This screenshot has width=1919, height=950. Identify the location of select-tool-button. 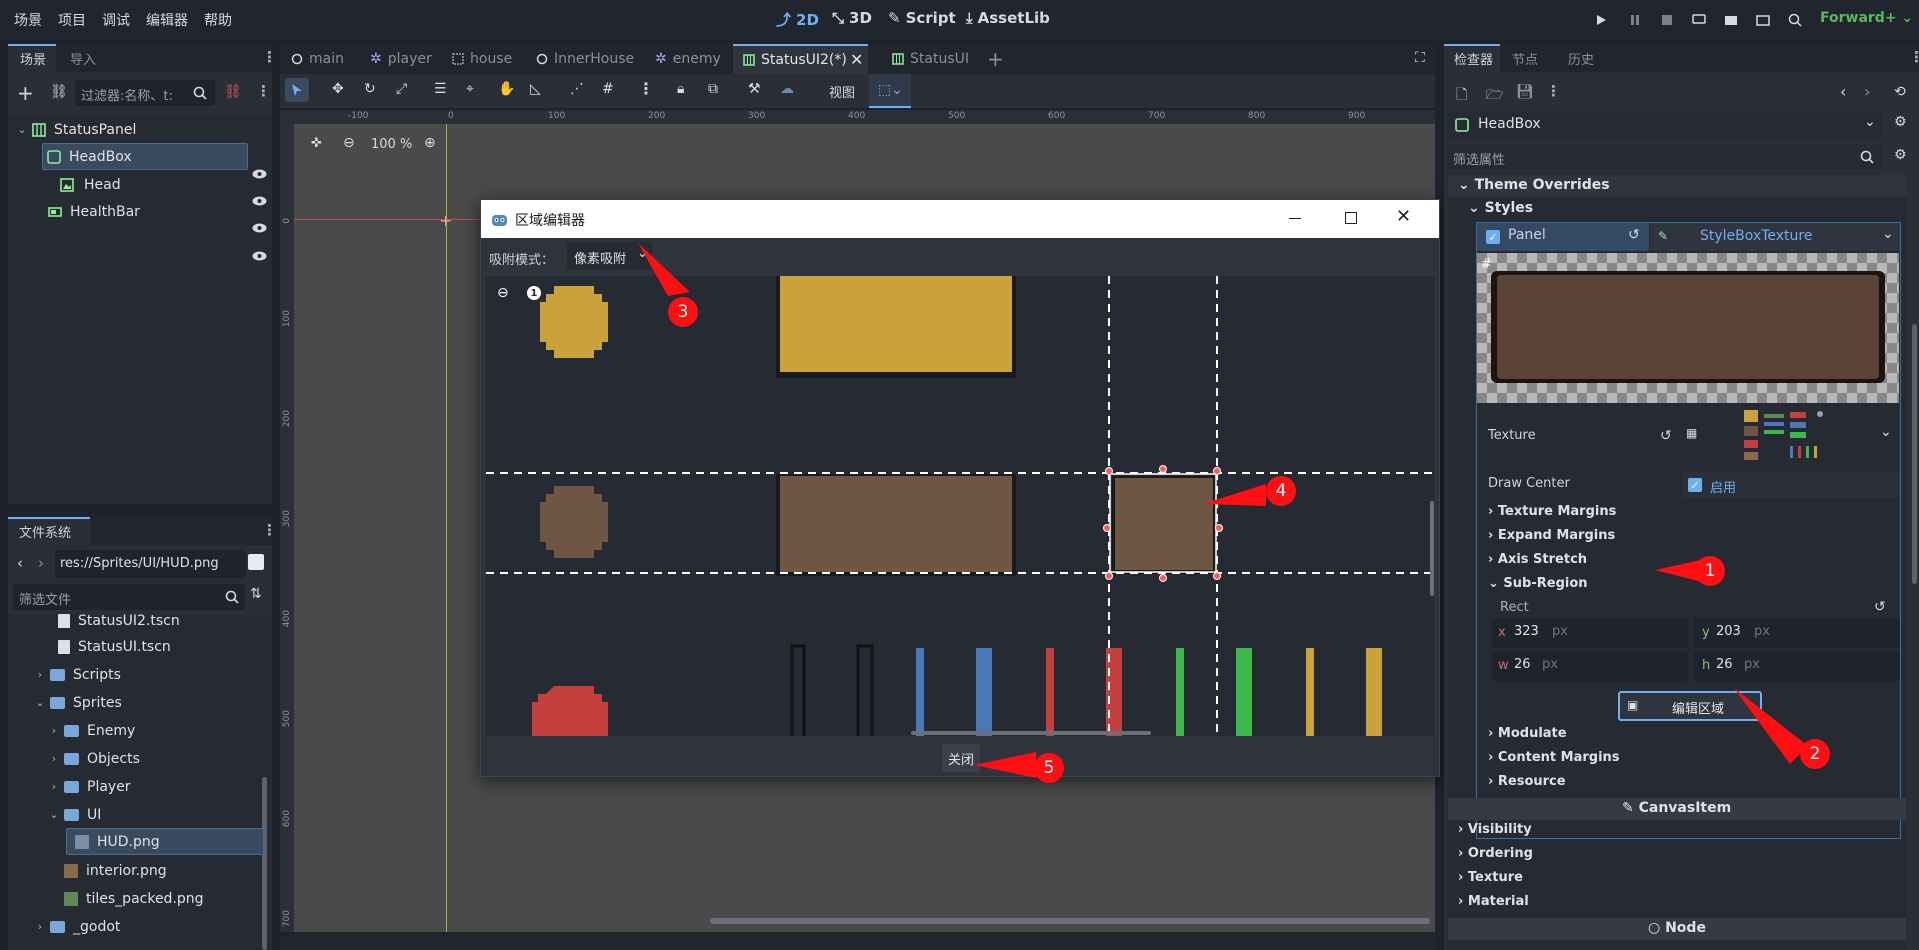
(297, 90).